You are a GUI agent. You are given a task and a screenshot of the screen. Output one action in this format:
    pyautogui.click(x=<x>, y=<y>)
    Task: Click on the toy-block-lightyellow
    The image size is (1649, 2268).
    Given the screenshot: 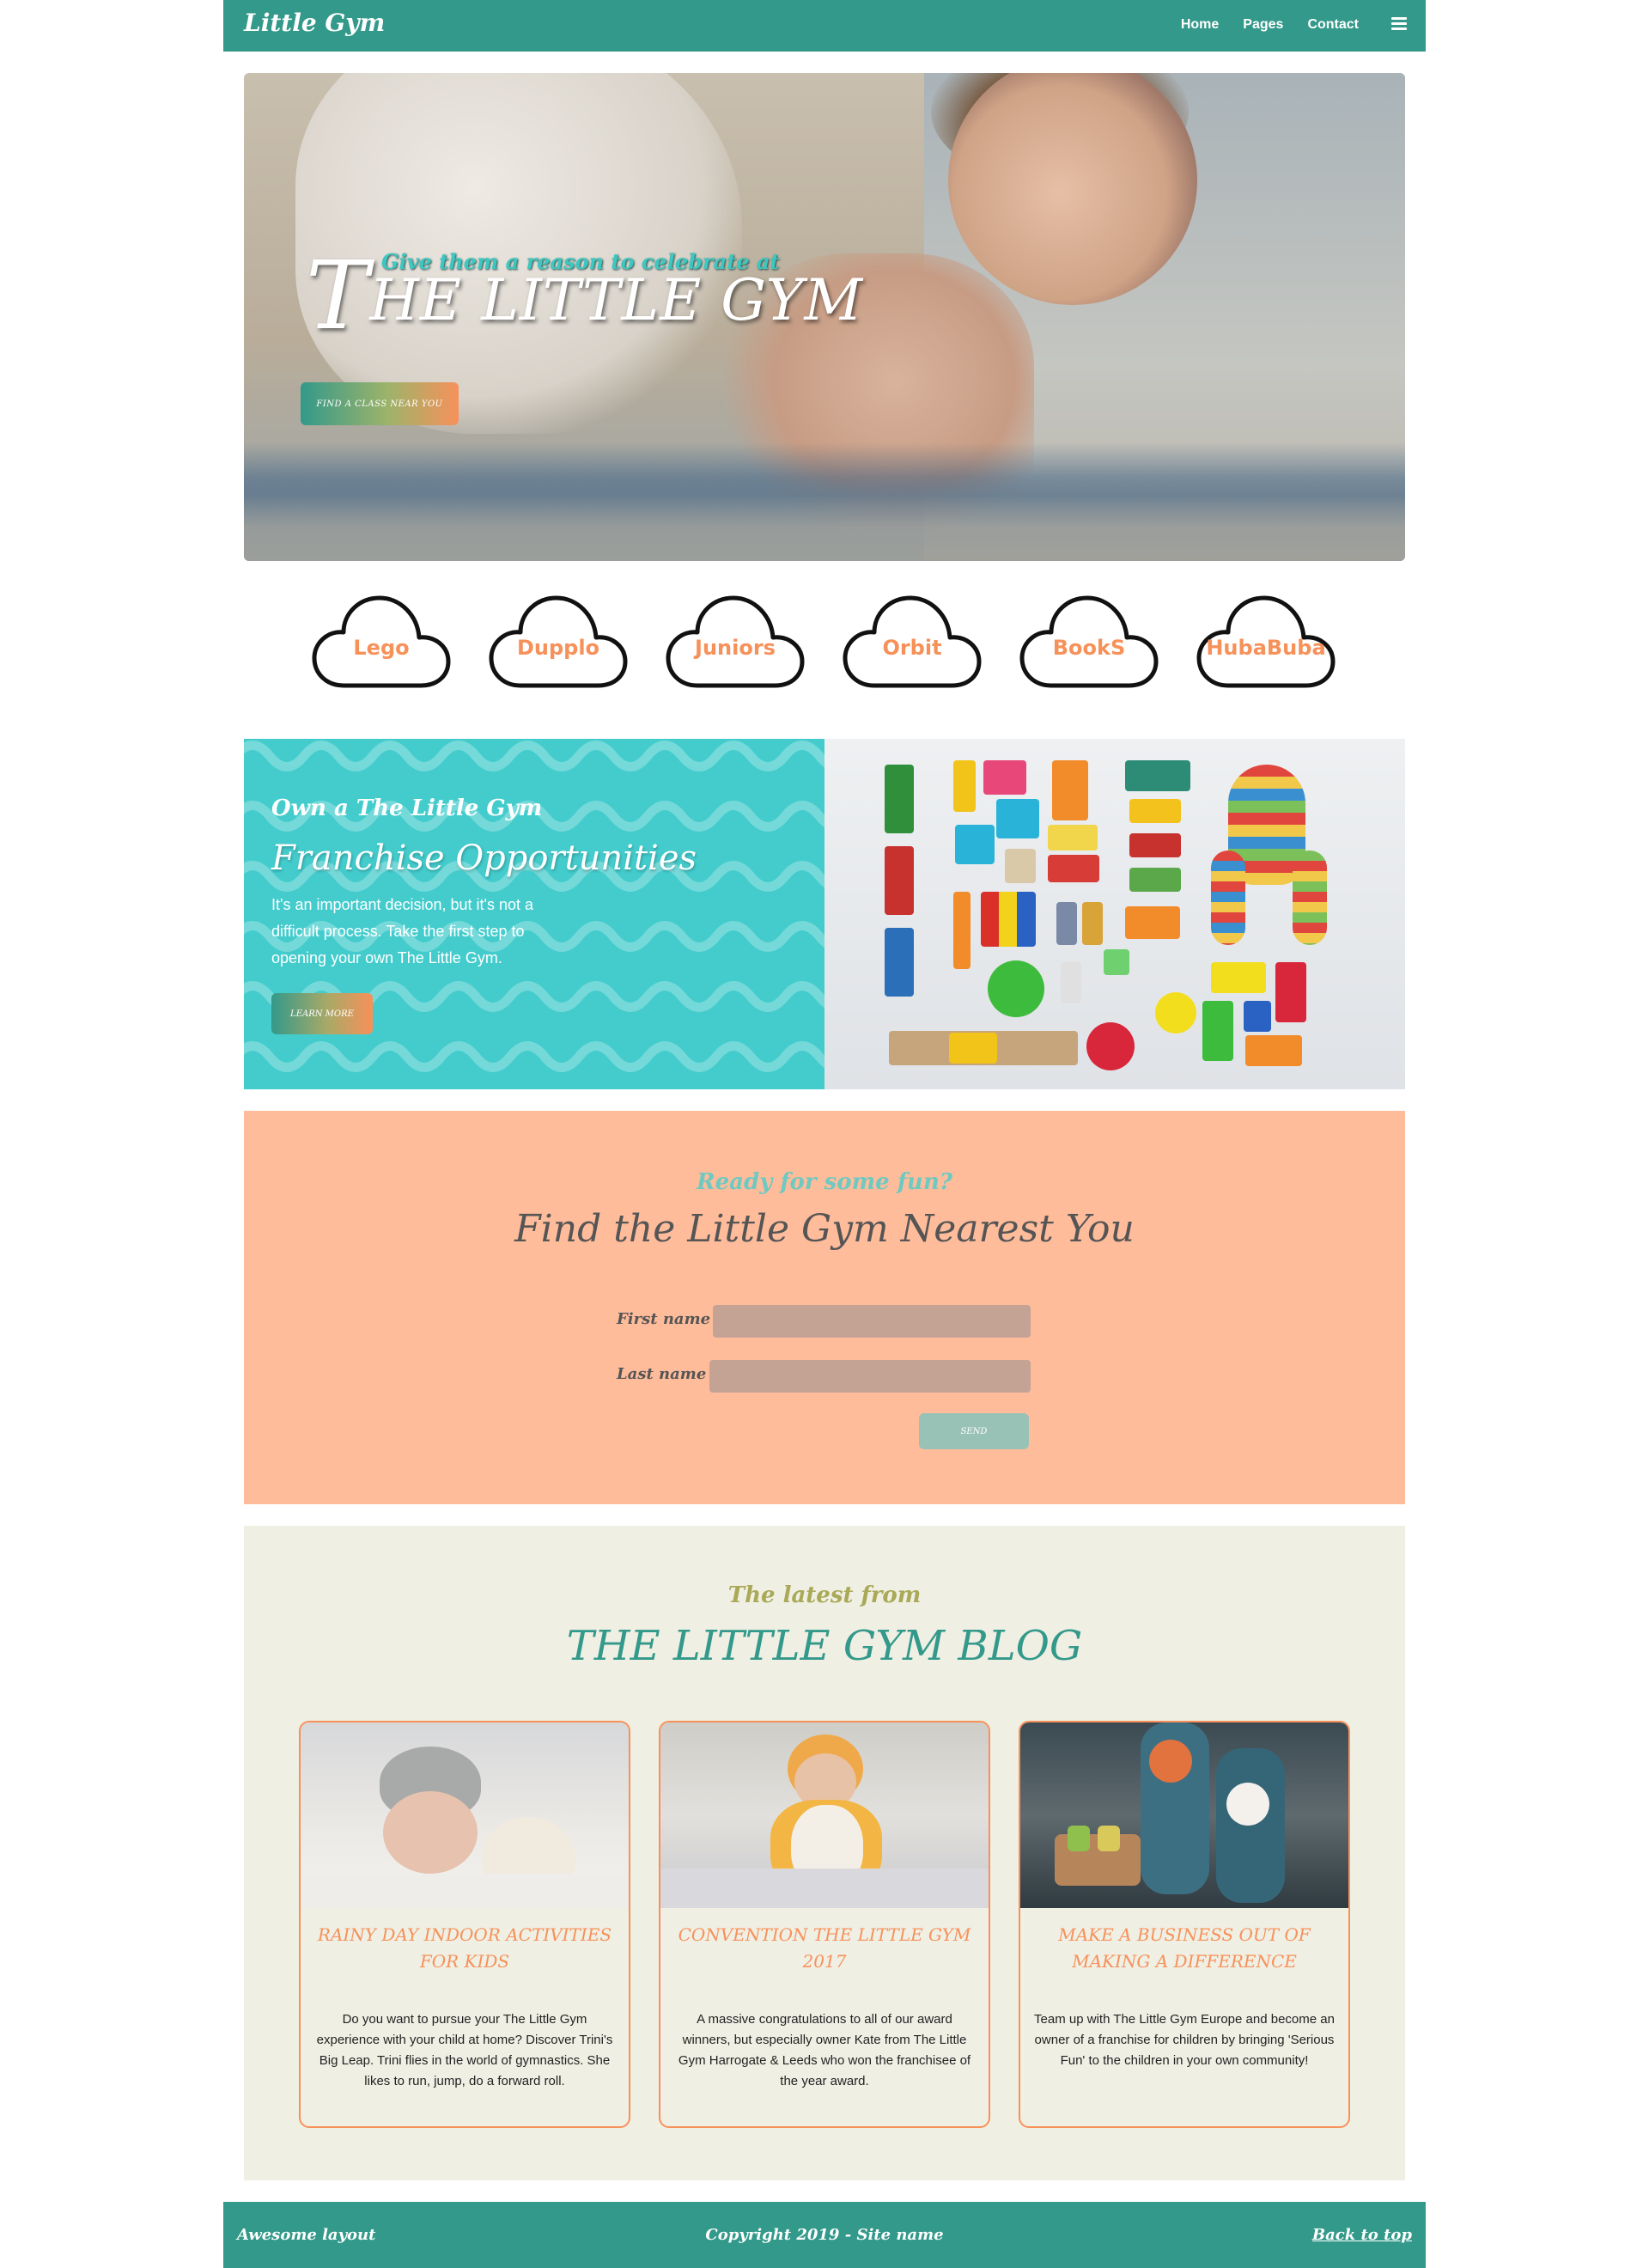 What is the action you would take?
    pyautogui.click(x=1073, y=837)
    